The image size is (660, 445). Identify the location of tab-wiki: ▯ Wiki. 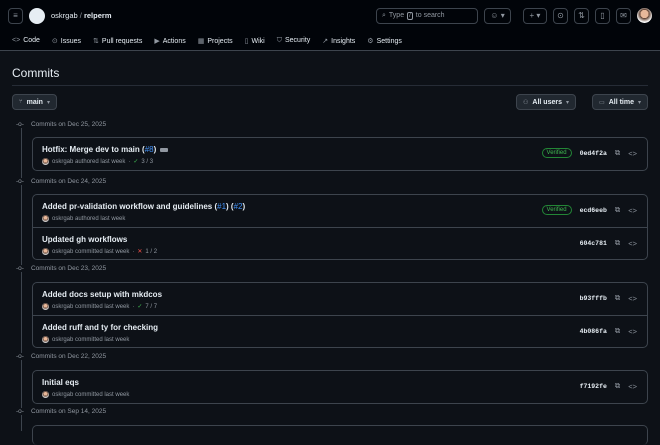
(255, 41).